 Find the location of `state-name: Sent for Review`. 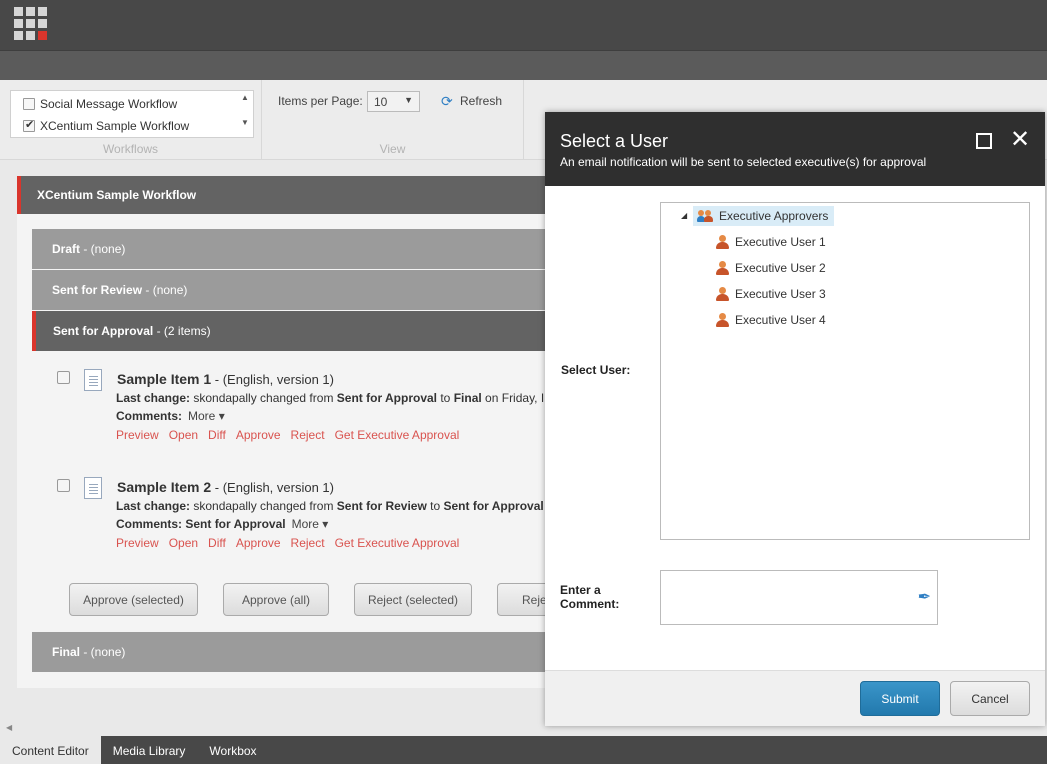

state-name: Sent for Review is located at coordinates (97, 290).